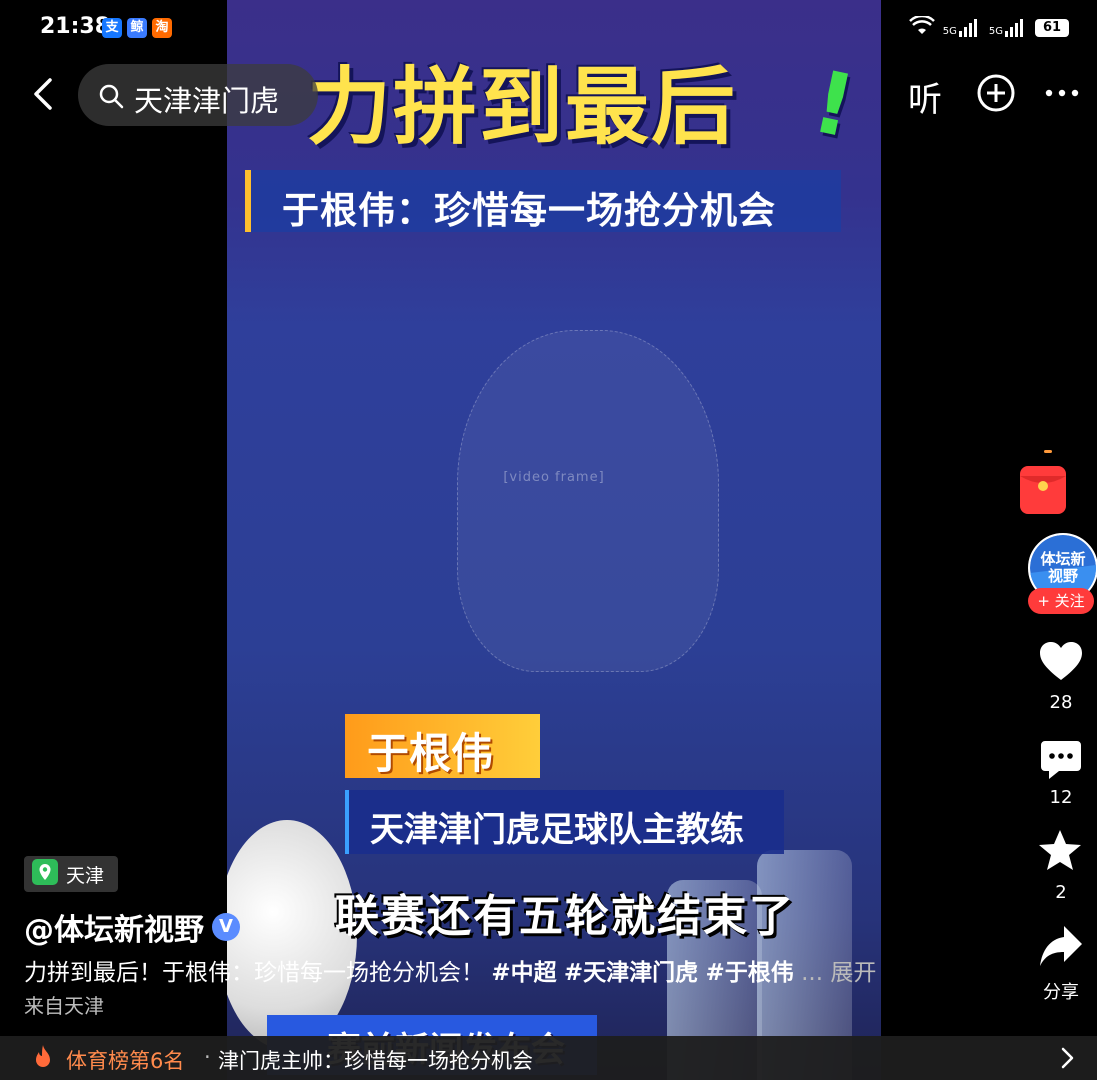 This screenshot has height=1080, width=1097. I want to click on plus-circle-icon, so click(996, 93).